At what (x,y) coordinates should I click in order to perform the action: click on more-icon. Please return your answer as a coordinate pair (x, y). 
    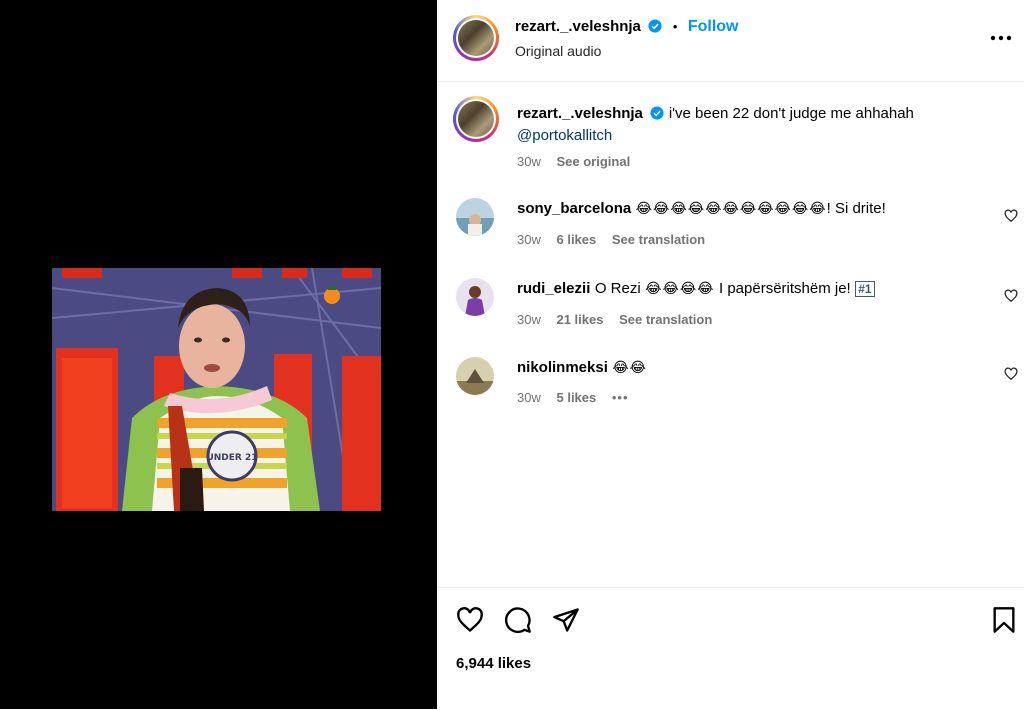
    Looking at the image, I should click on (1001, 38).